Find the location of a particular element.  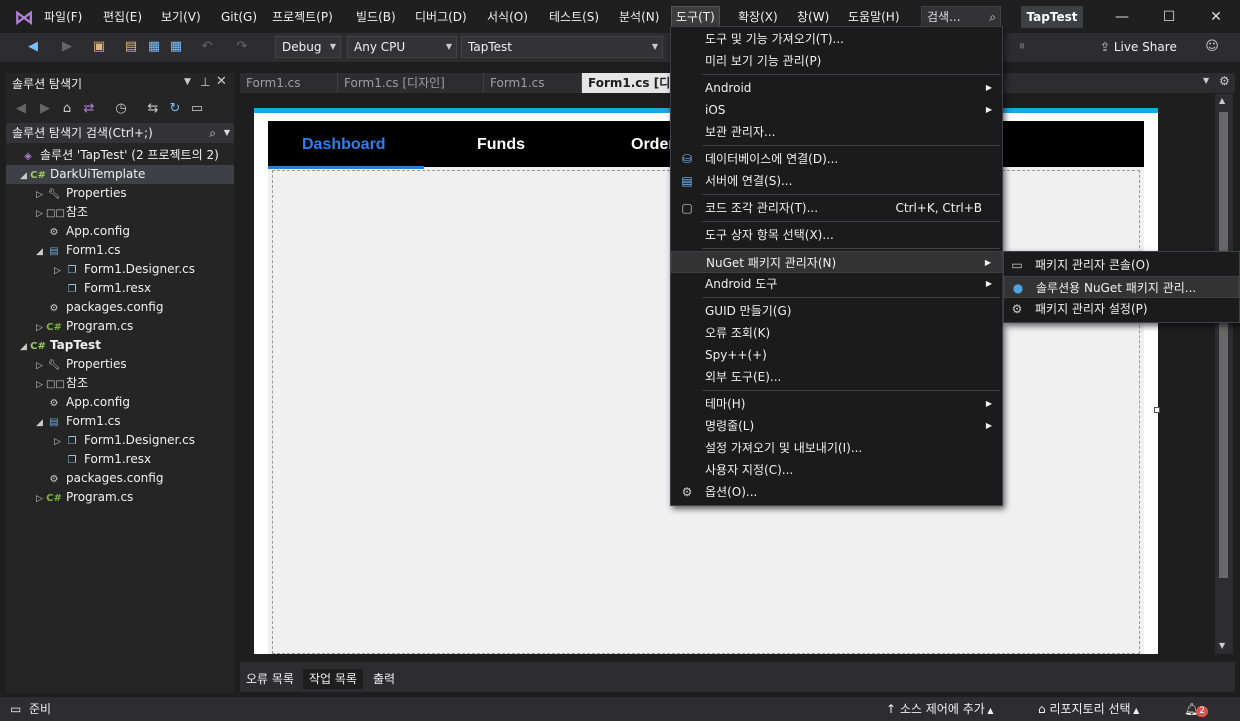

menu-test: 테스트(S) is located at coordinates (574, 17).